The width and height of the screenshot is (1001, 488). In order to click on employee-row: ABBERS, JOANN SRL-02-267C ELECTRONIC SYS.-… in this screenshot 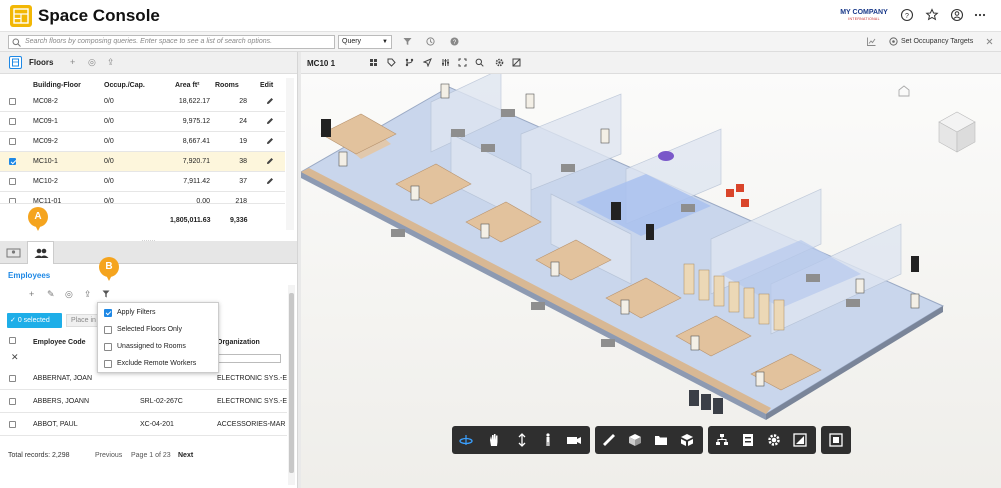, I will do `click(143, 402)`.